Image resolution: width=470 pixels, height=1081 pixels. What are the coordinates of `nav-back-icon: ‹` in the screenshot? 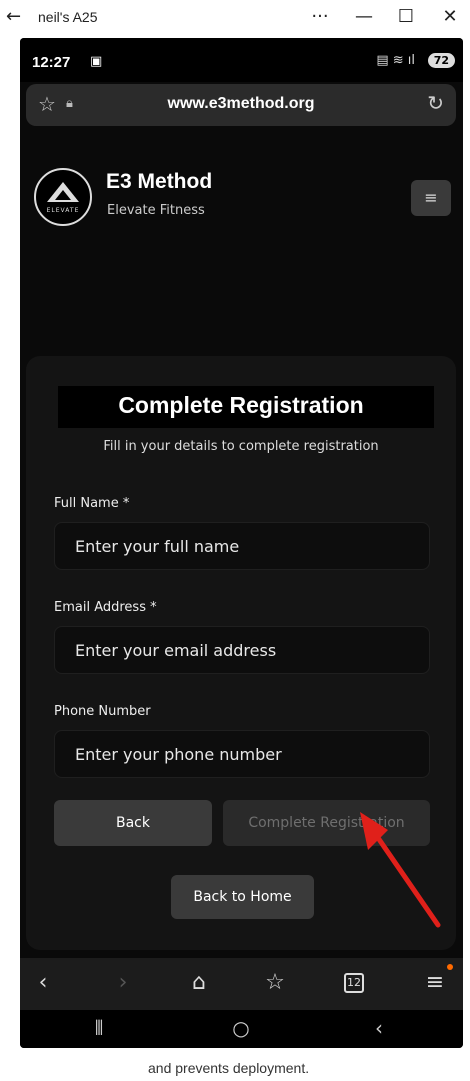 It's located at (43, 982).